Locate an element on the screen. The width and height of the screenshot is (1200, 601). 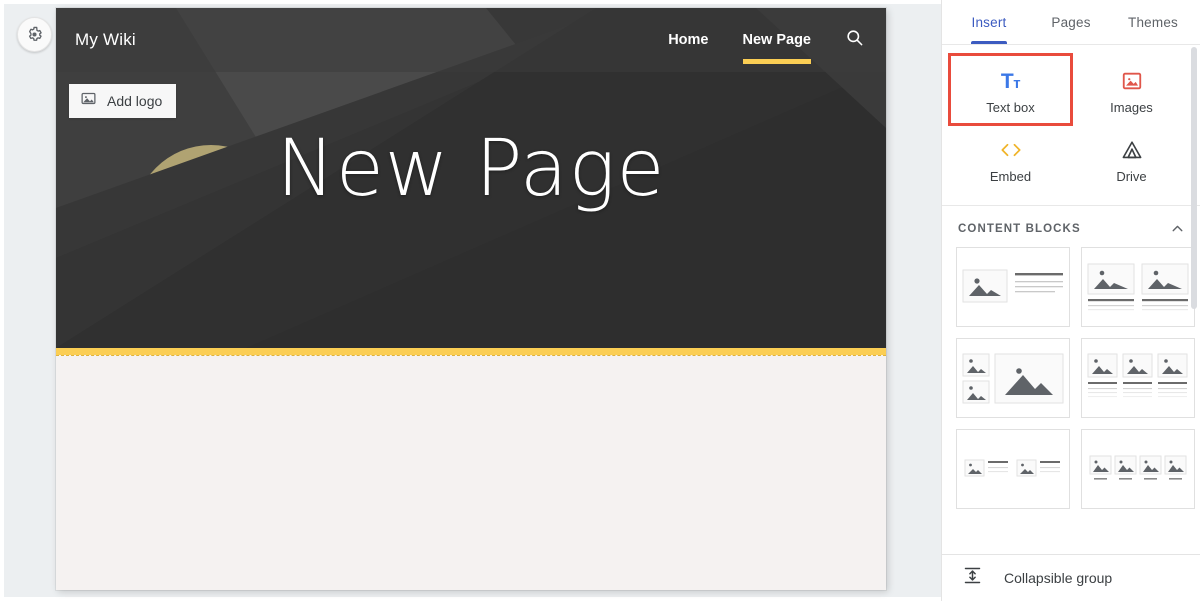
collapsible-group-label: Collapsible group is located at coordinates (1058, 578).